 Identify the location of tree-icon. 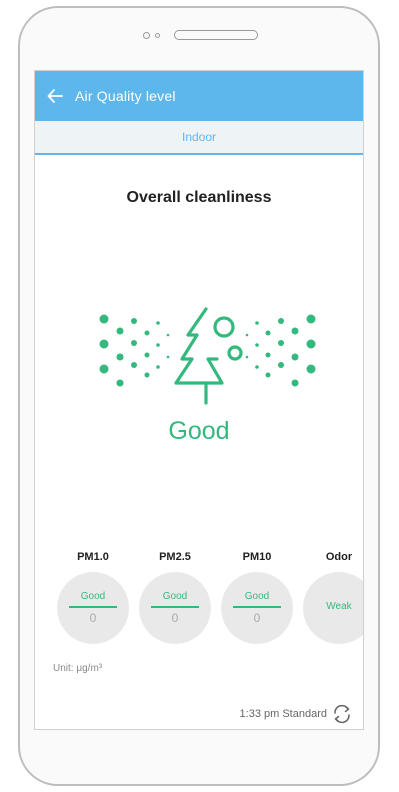
(207, 356).